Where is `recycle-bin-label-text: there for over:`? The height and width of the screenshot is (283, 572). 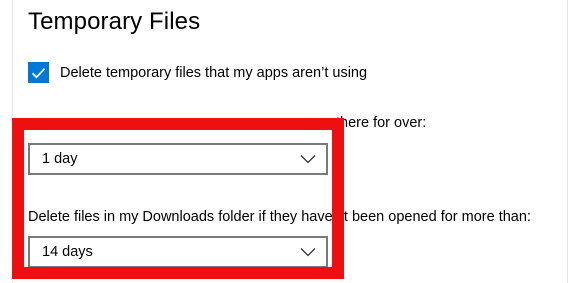 recycle-bin-label-text: there for over: is located at coordinates (381, 123).